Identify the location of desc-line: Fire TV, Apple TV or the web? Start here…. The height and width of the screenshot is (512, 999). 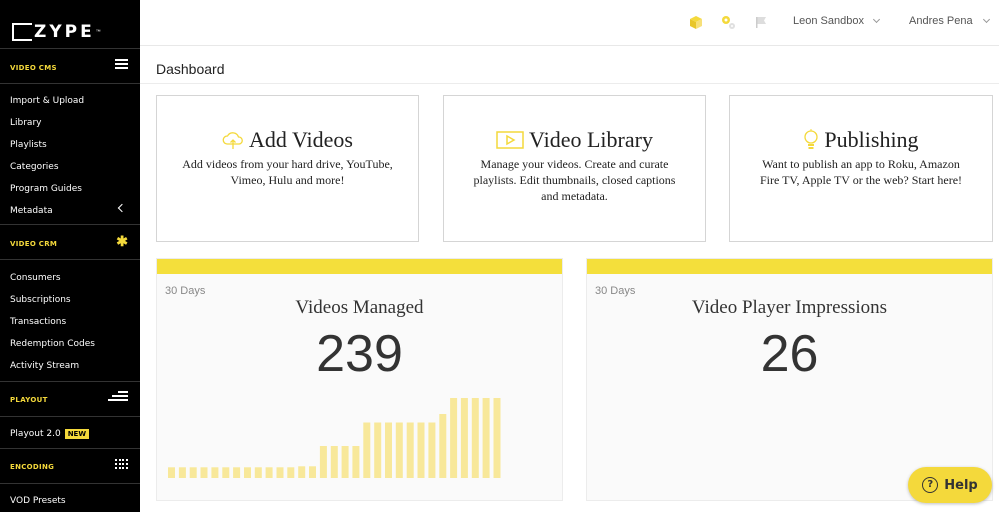
(861, 180).